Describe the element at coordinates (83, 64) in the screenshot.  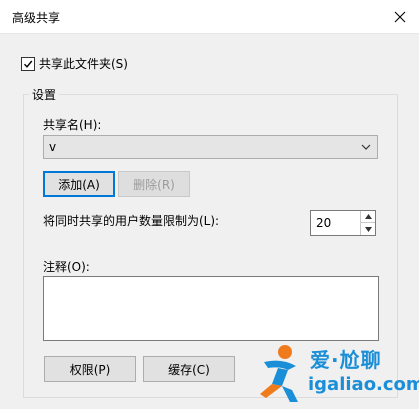
I see `share-folder-label: 共享此文件夹(S)` at that location.